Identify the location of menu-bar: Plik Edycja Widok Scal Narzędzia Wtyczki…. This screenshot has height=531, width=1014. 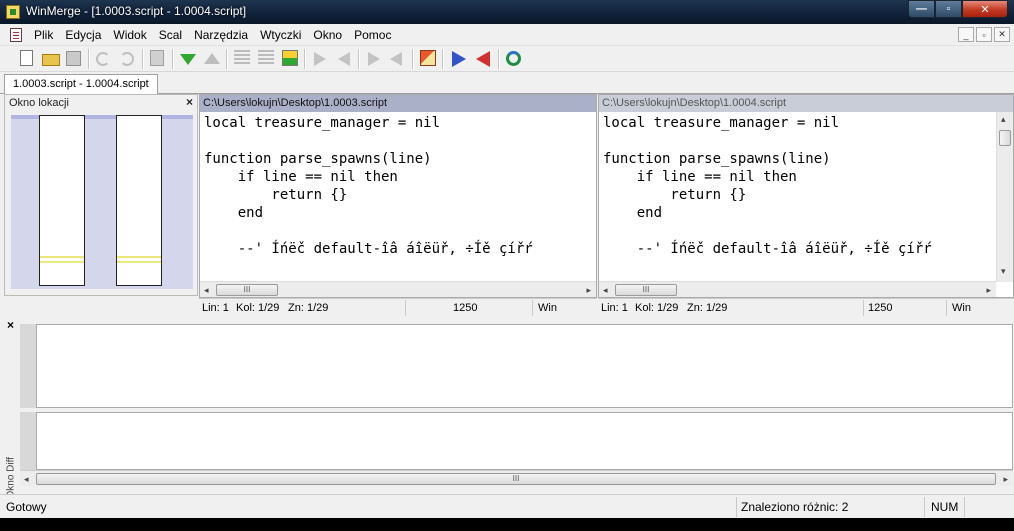
(507, 35).